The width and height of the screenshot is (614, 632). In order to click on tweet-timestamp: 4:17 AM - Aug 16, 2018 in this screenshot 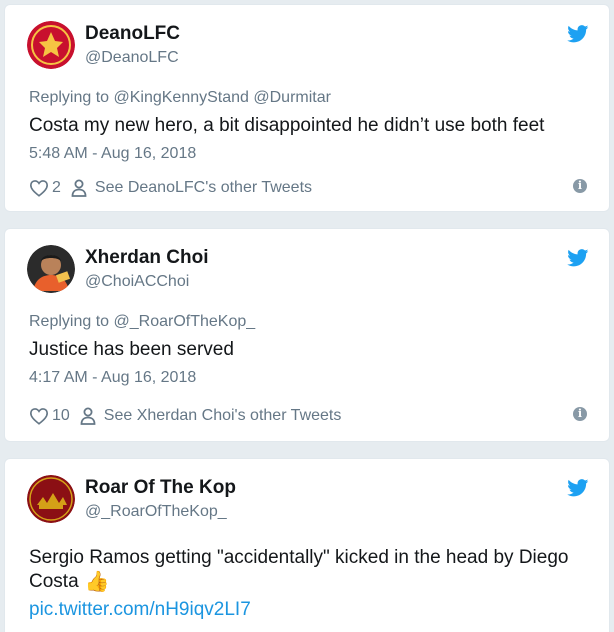, I will do `click(112, 378)`.